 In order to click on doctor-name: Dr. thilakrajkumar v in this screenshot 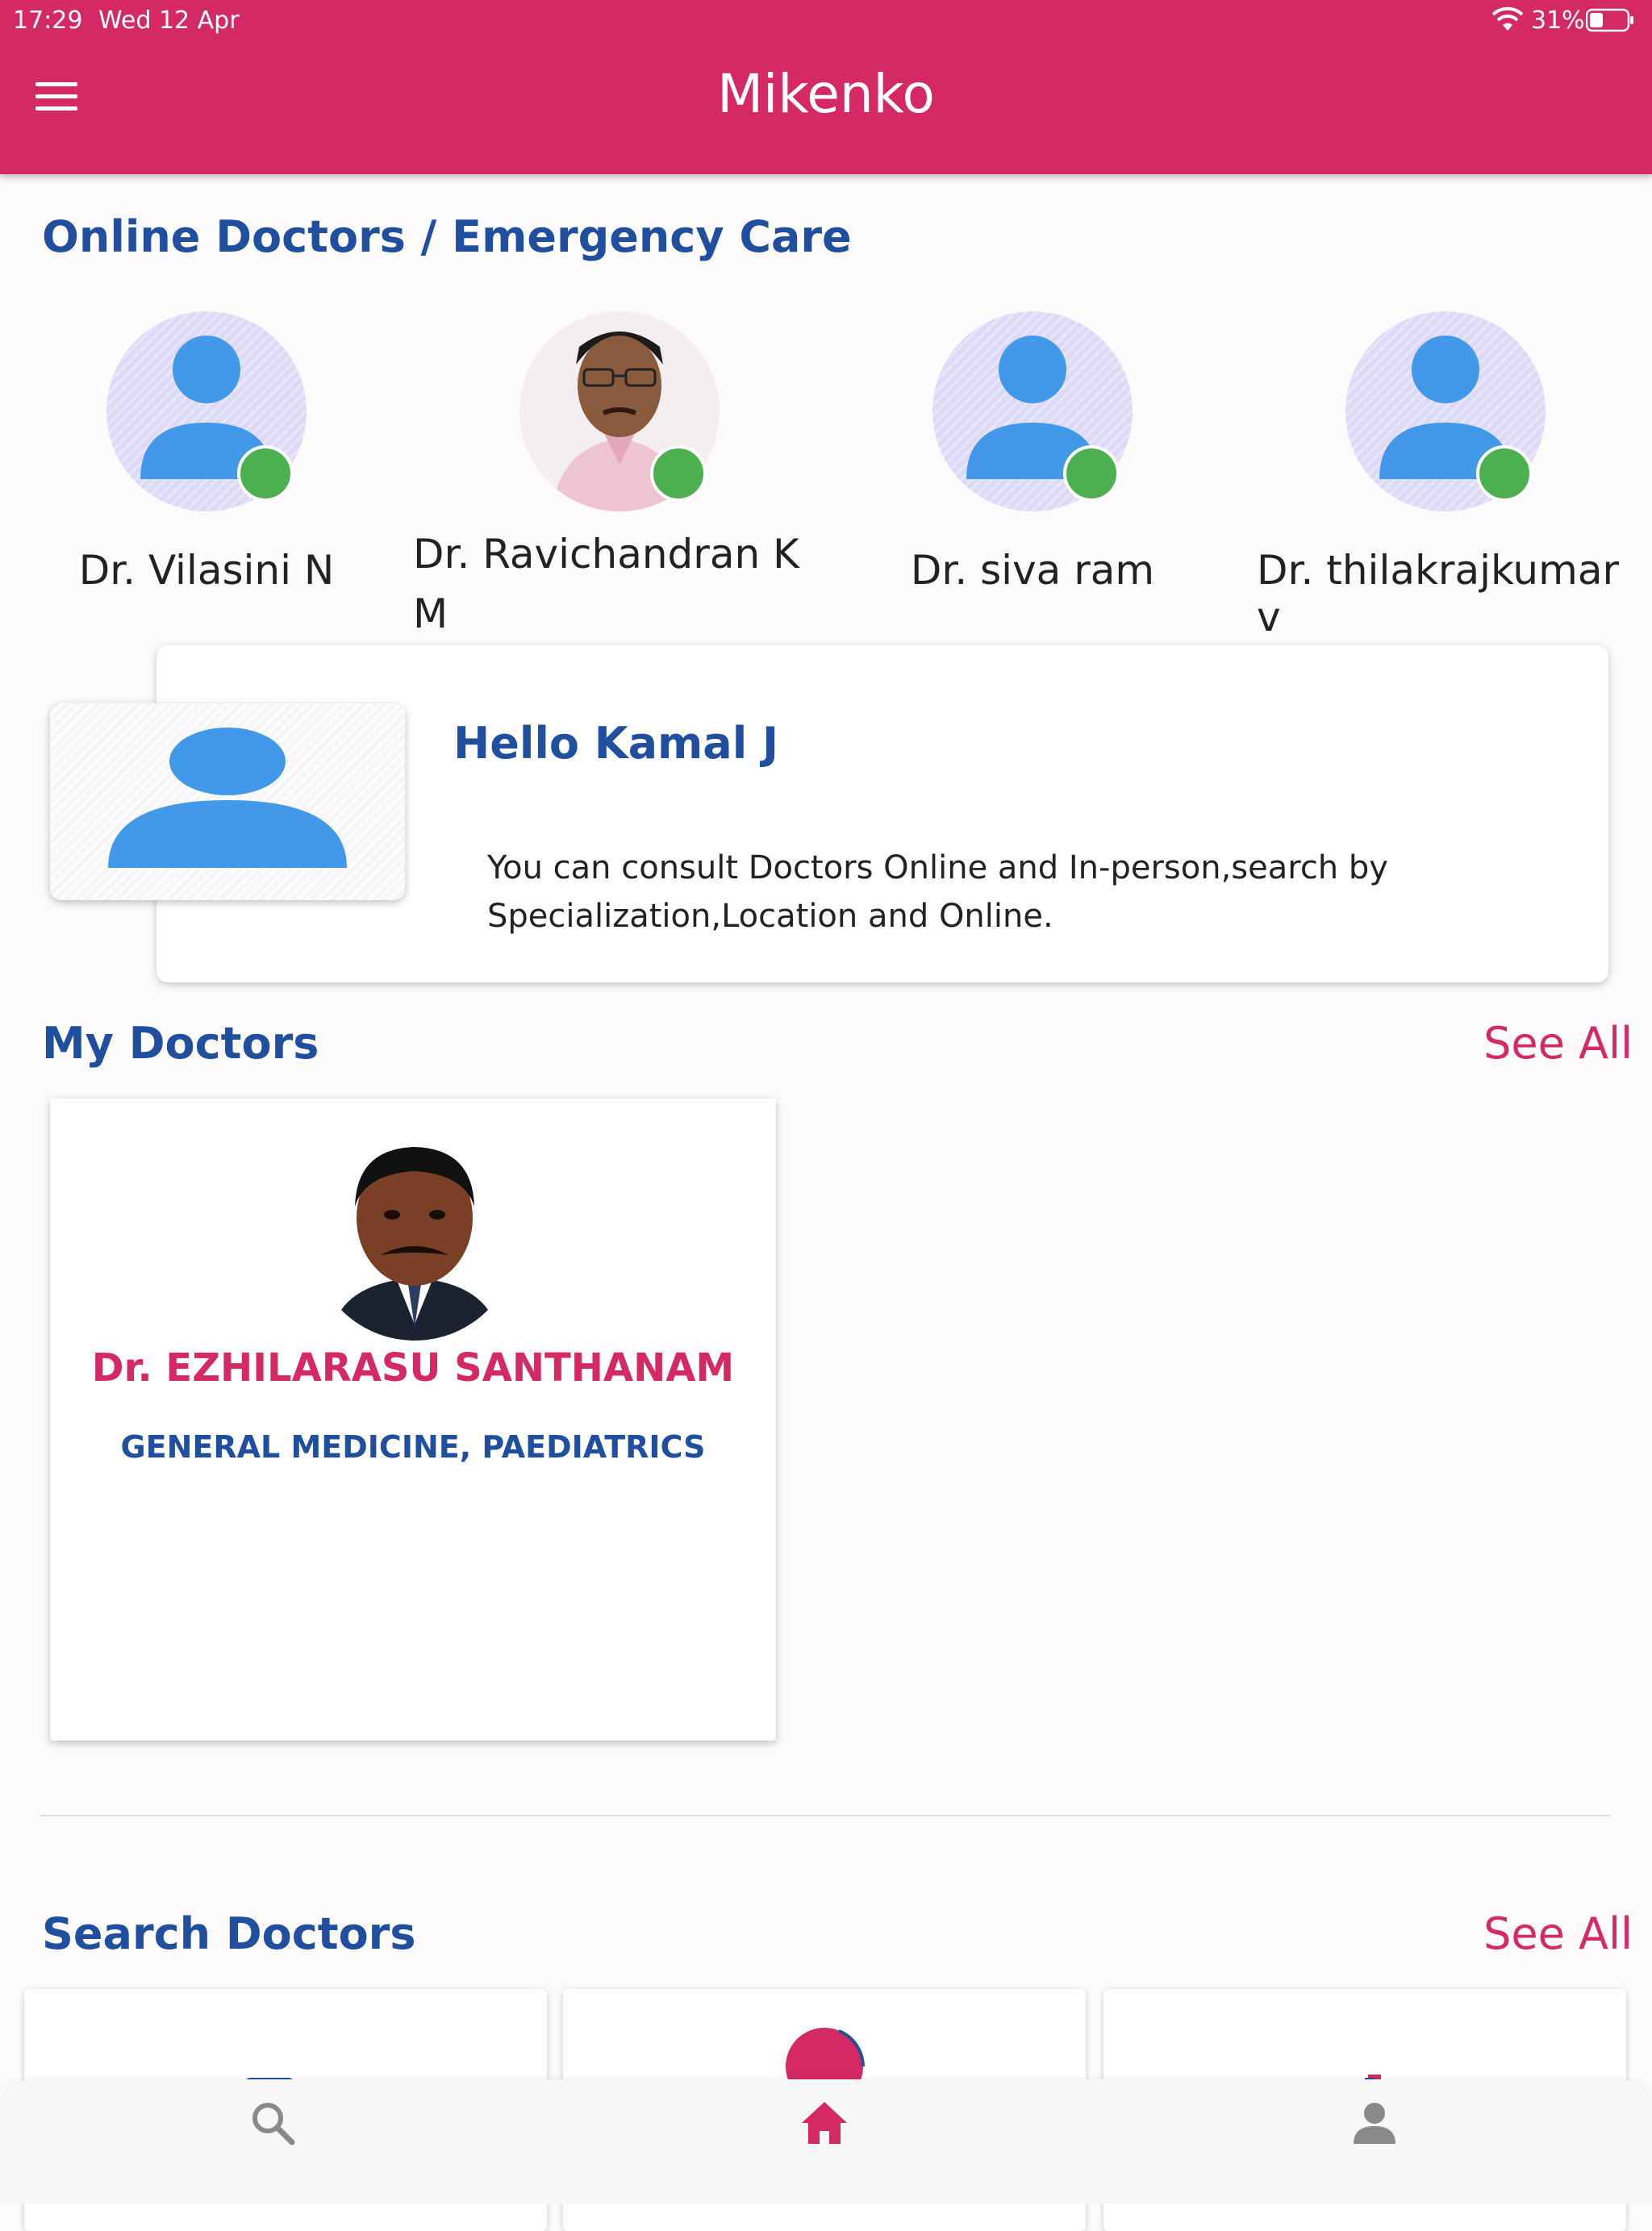, I will do `click(1447, 593)`.